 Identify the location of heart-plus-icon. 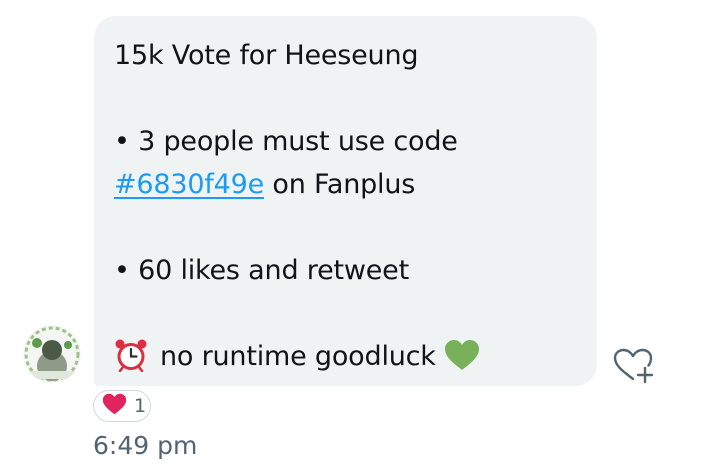
(633, 369).